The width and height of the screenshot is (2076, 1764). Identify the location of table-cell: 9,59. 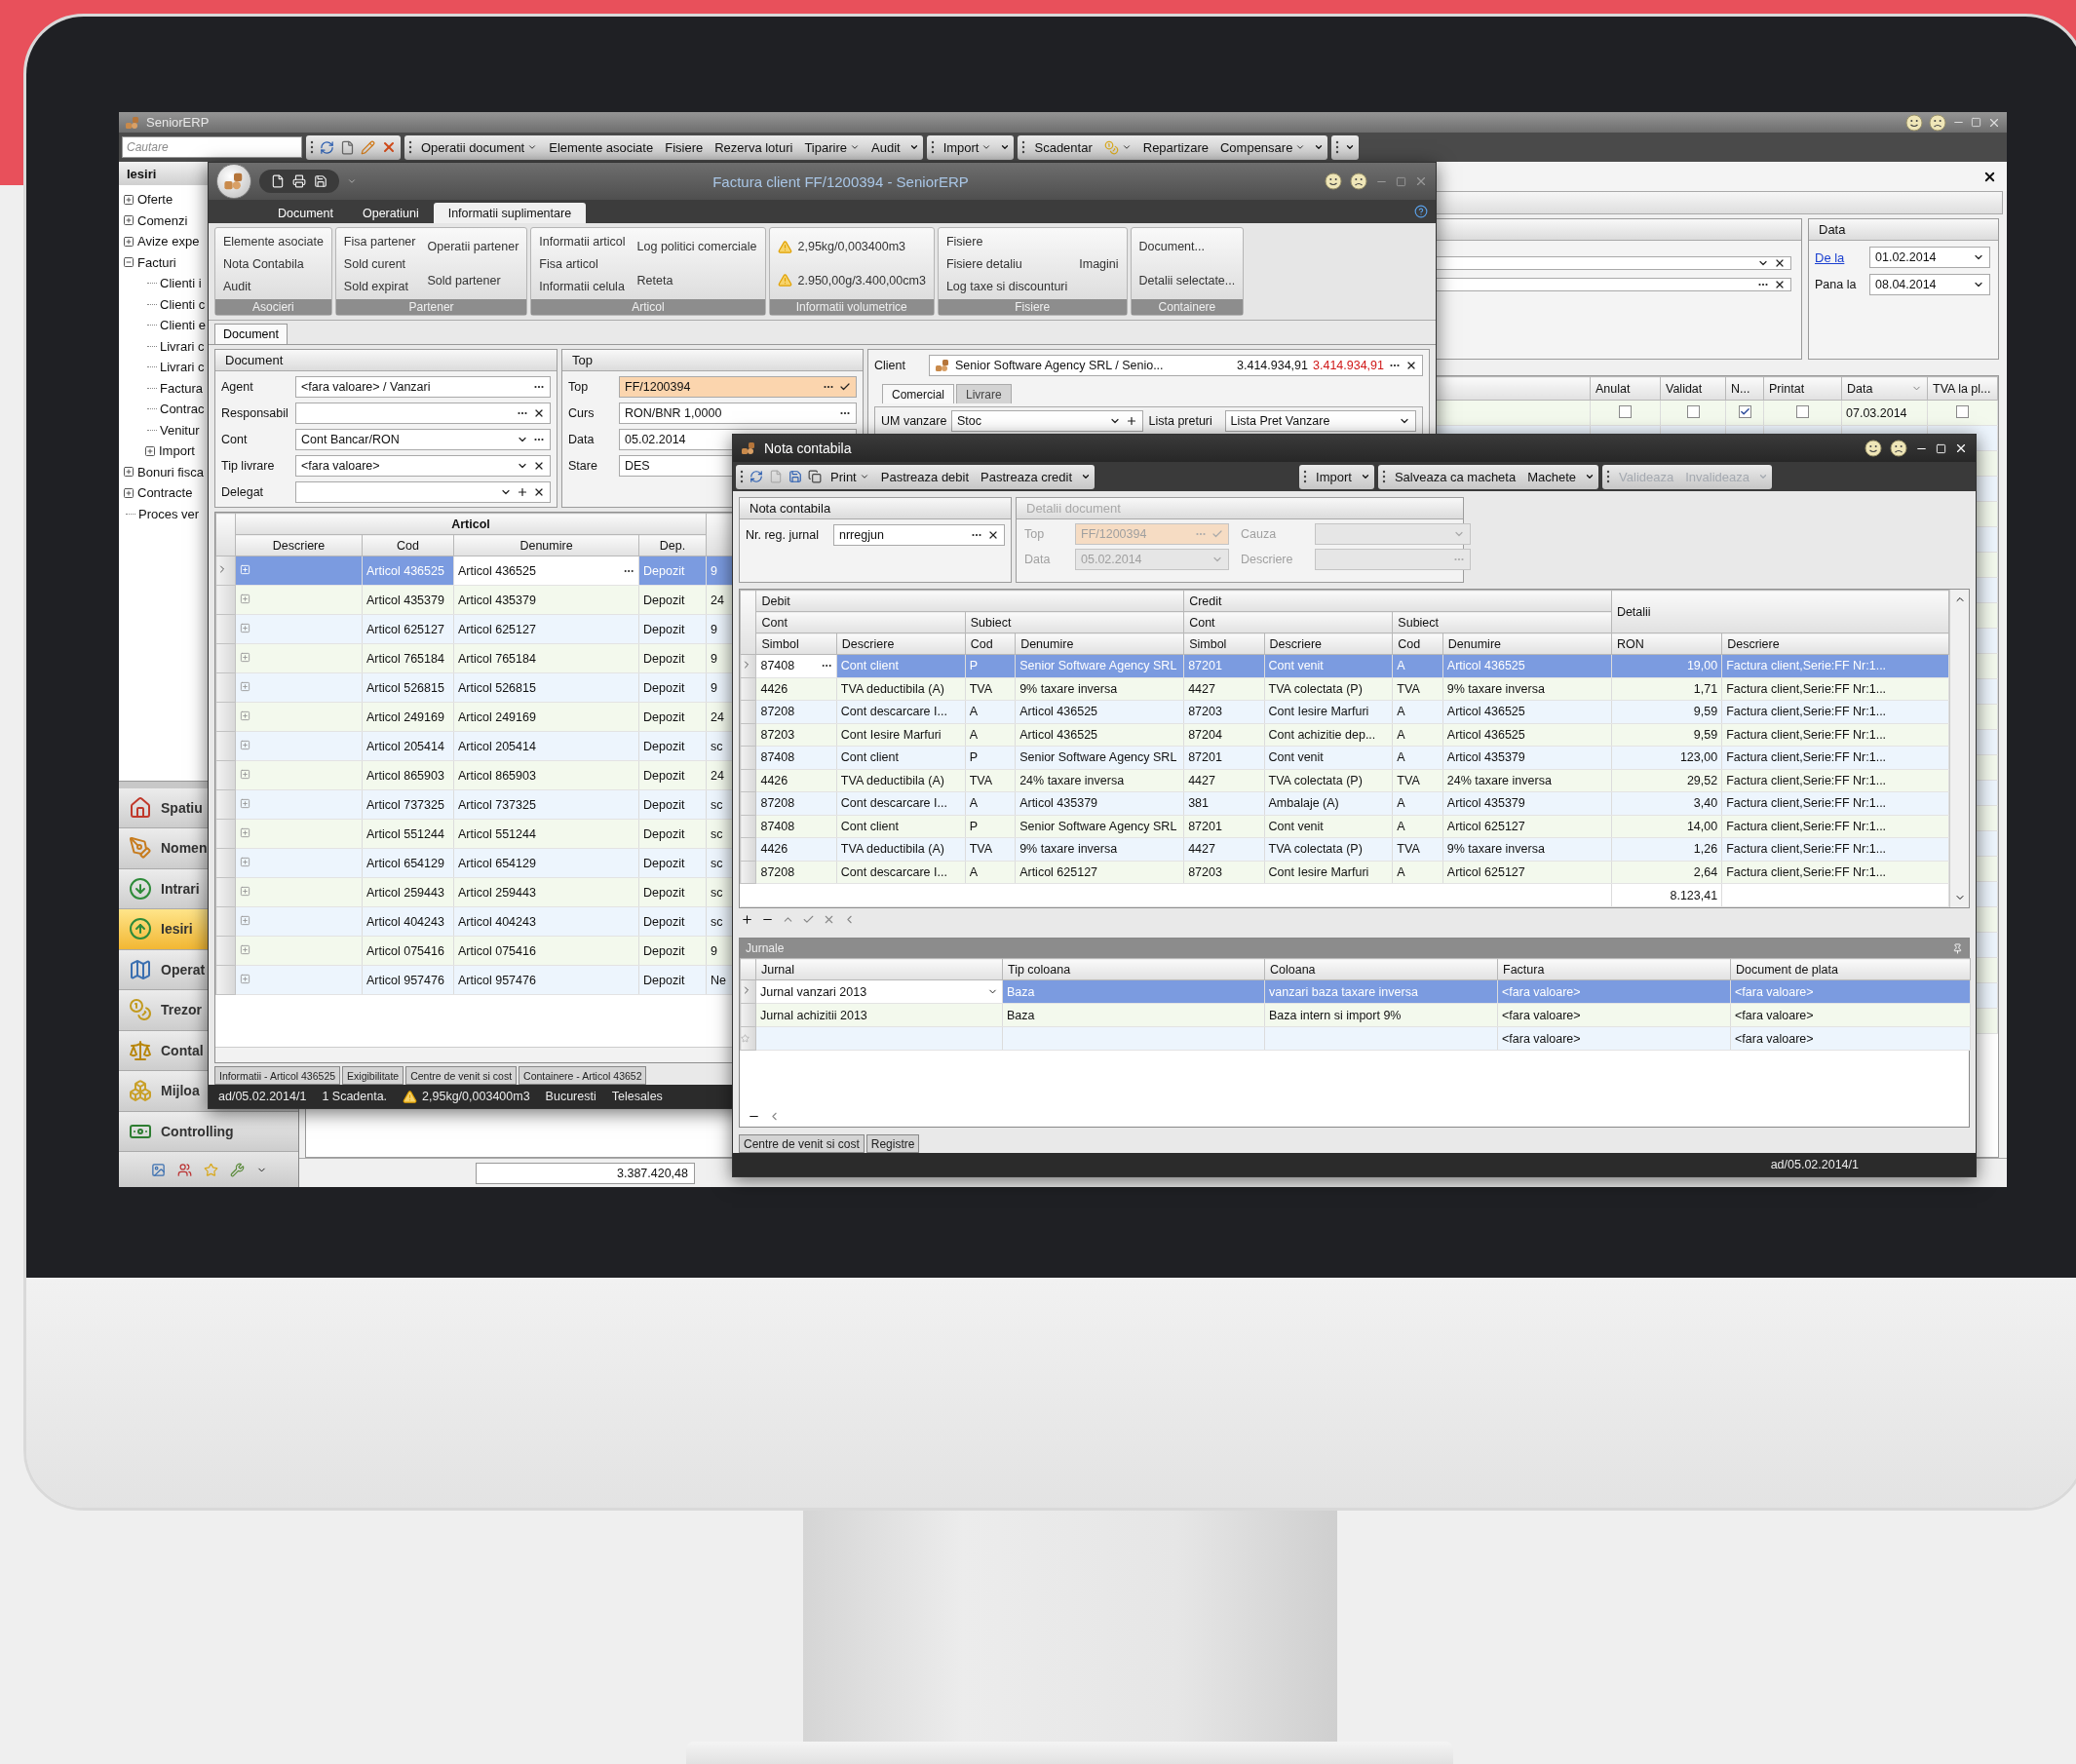
(1666, 735).